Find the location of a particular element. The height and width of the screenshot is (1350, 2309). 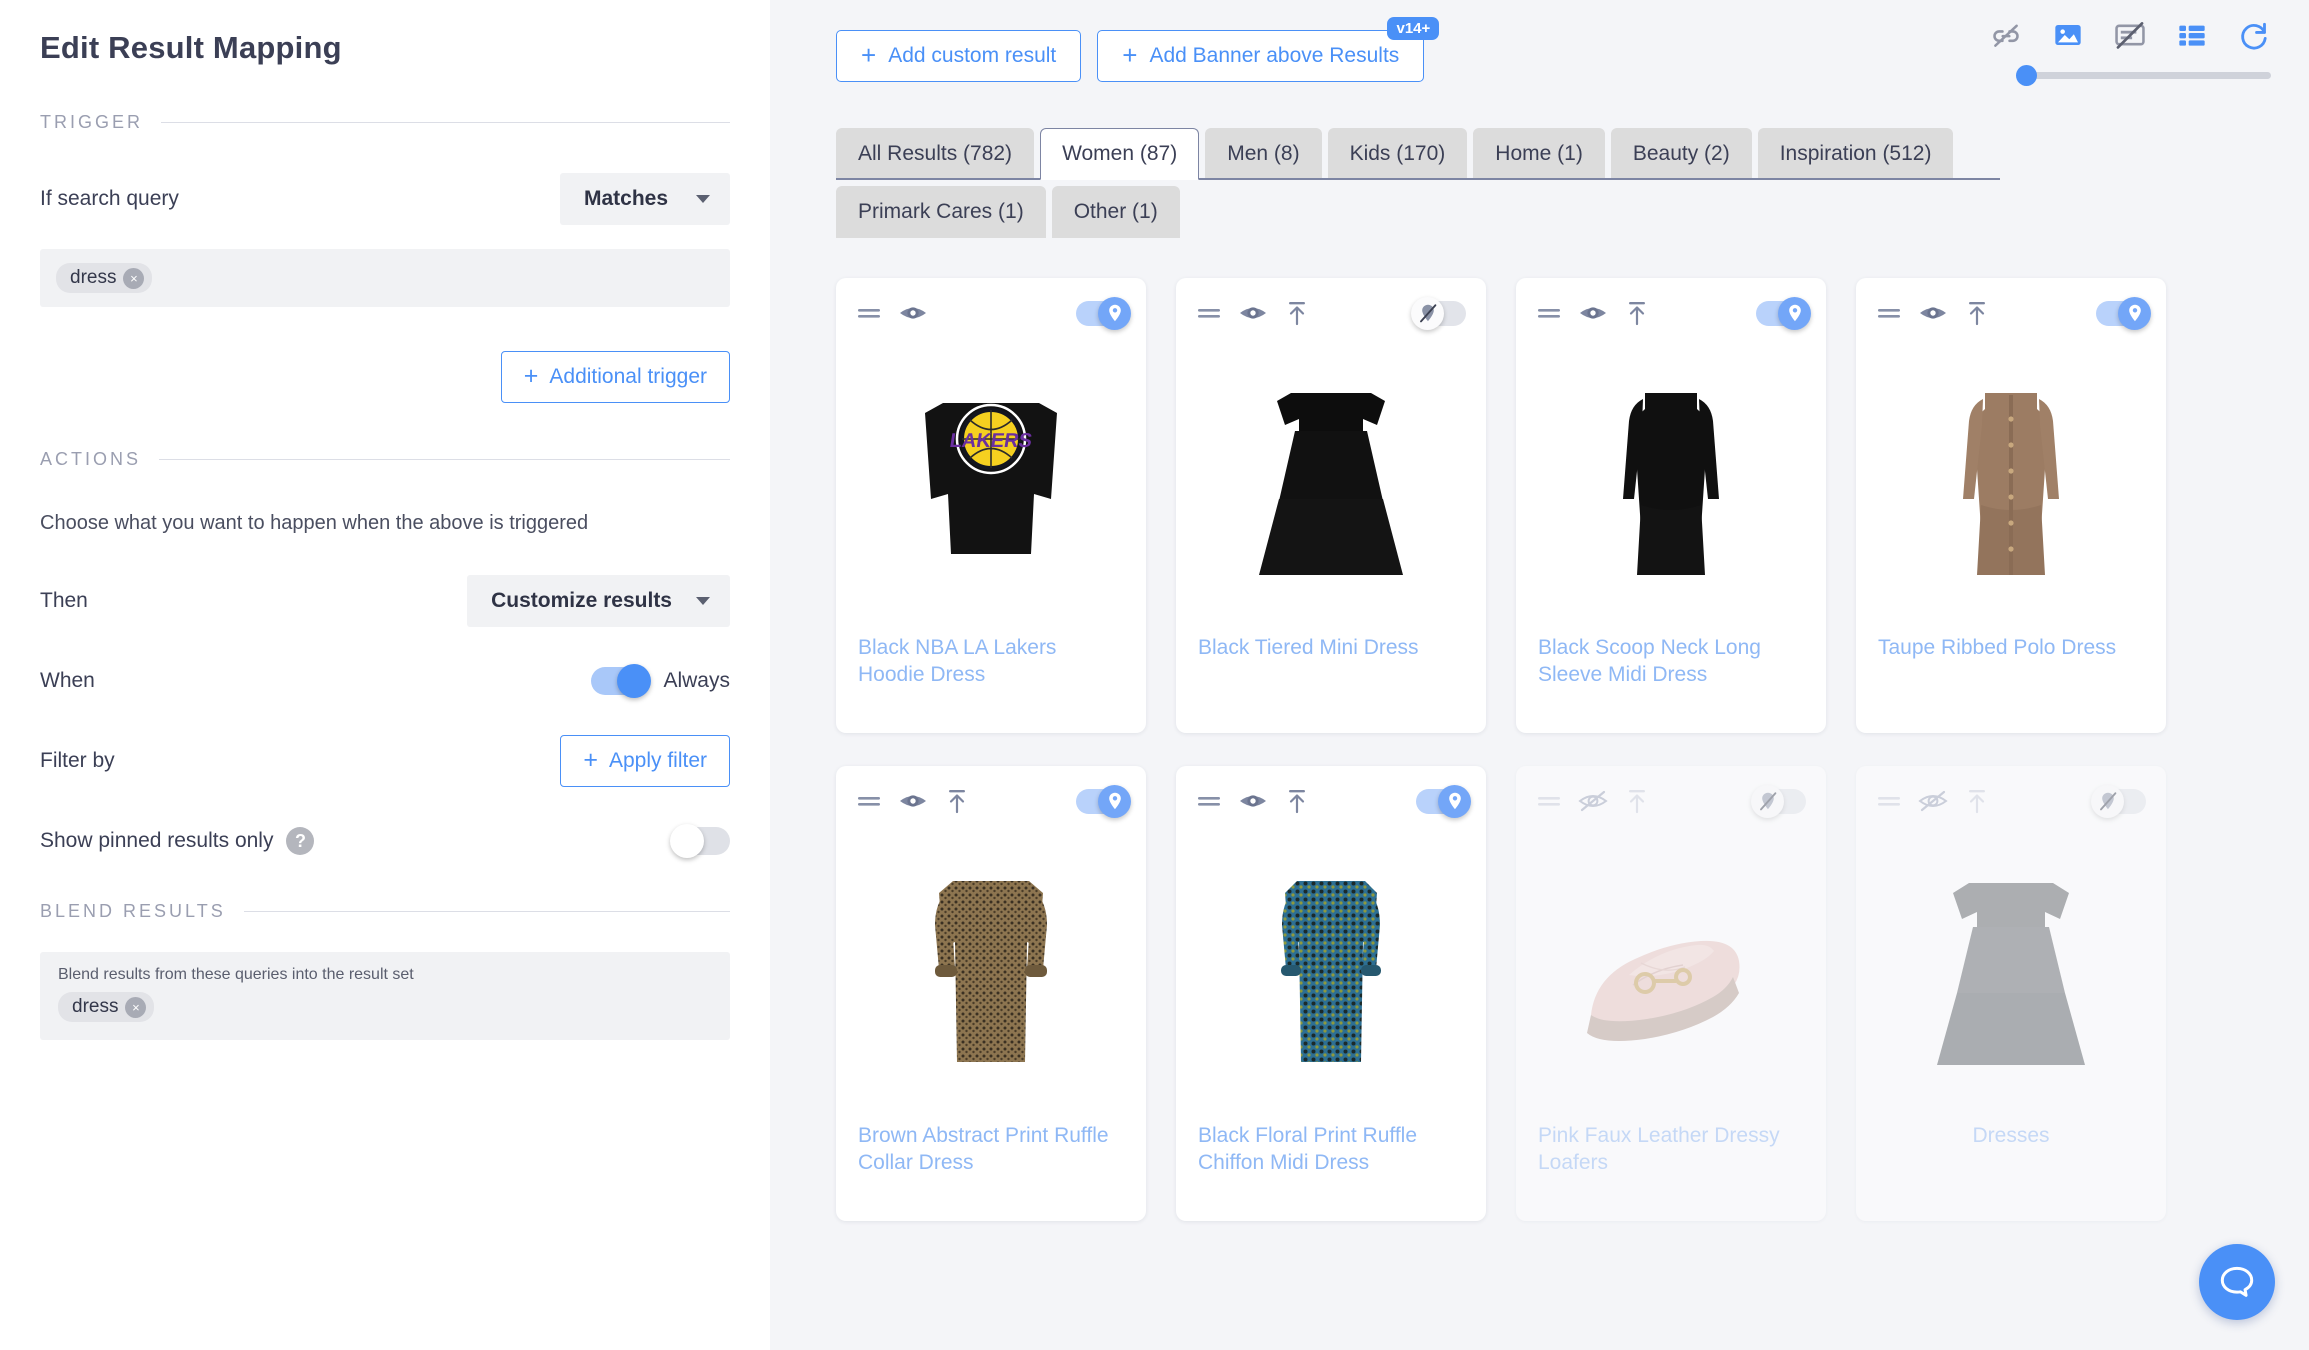

hide-text-icon is located at coordinates (2130, 35).